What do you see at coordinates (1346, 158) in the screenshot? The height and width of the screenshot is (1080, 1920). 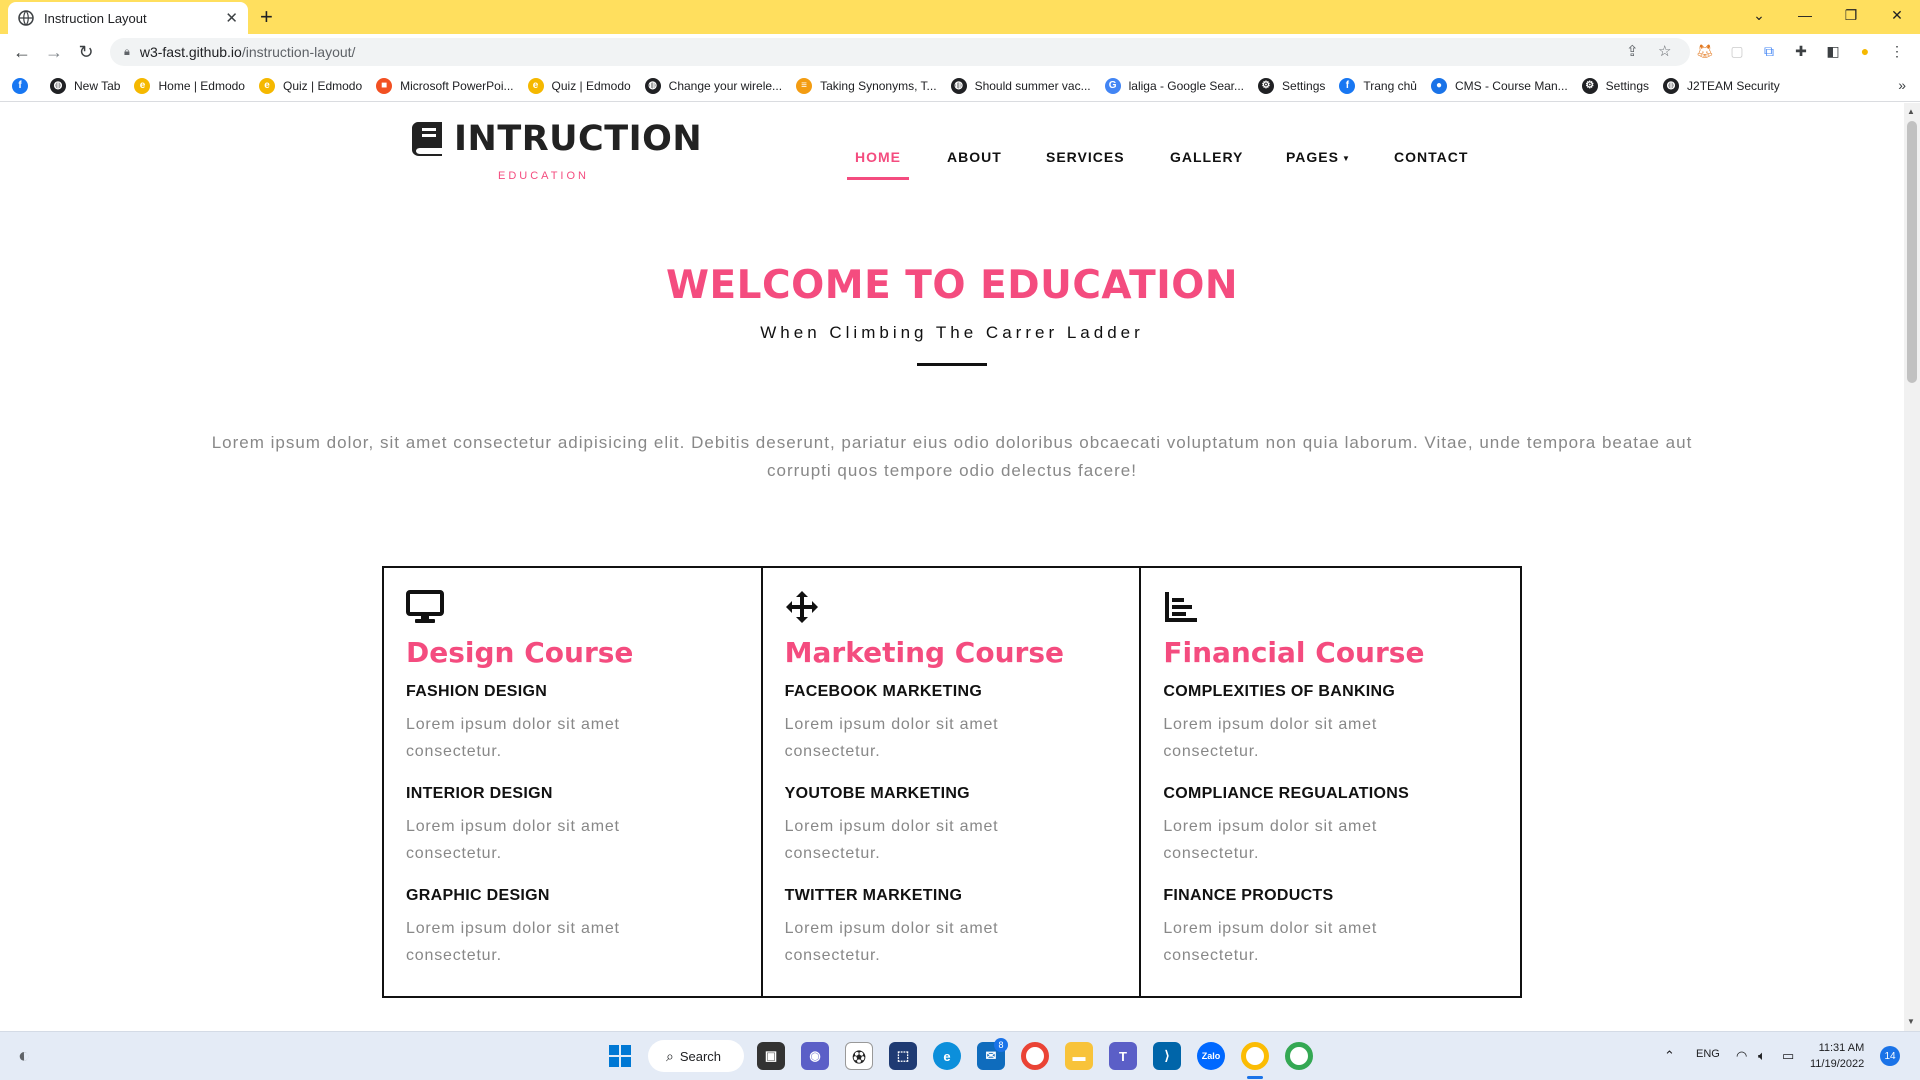 I see `caret-down-icon: ▼` at bounding box center [1346, 158].